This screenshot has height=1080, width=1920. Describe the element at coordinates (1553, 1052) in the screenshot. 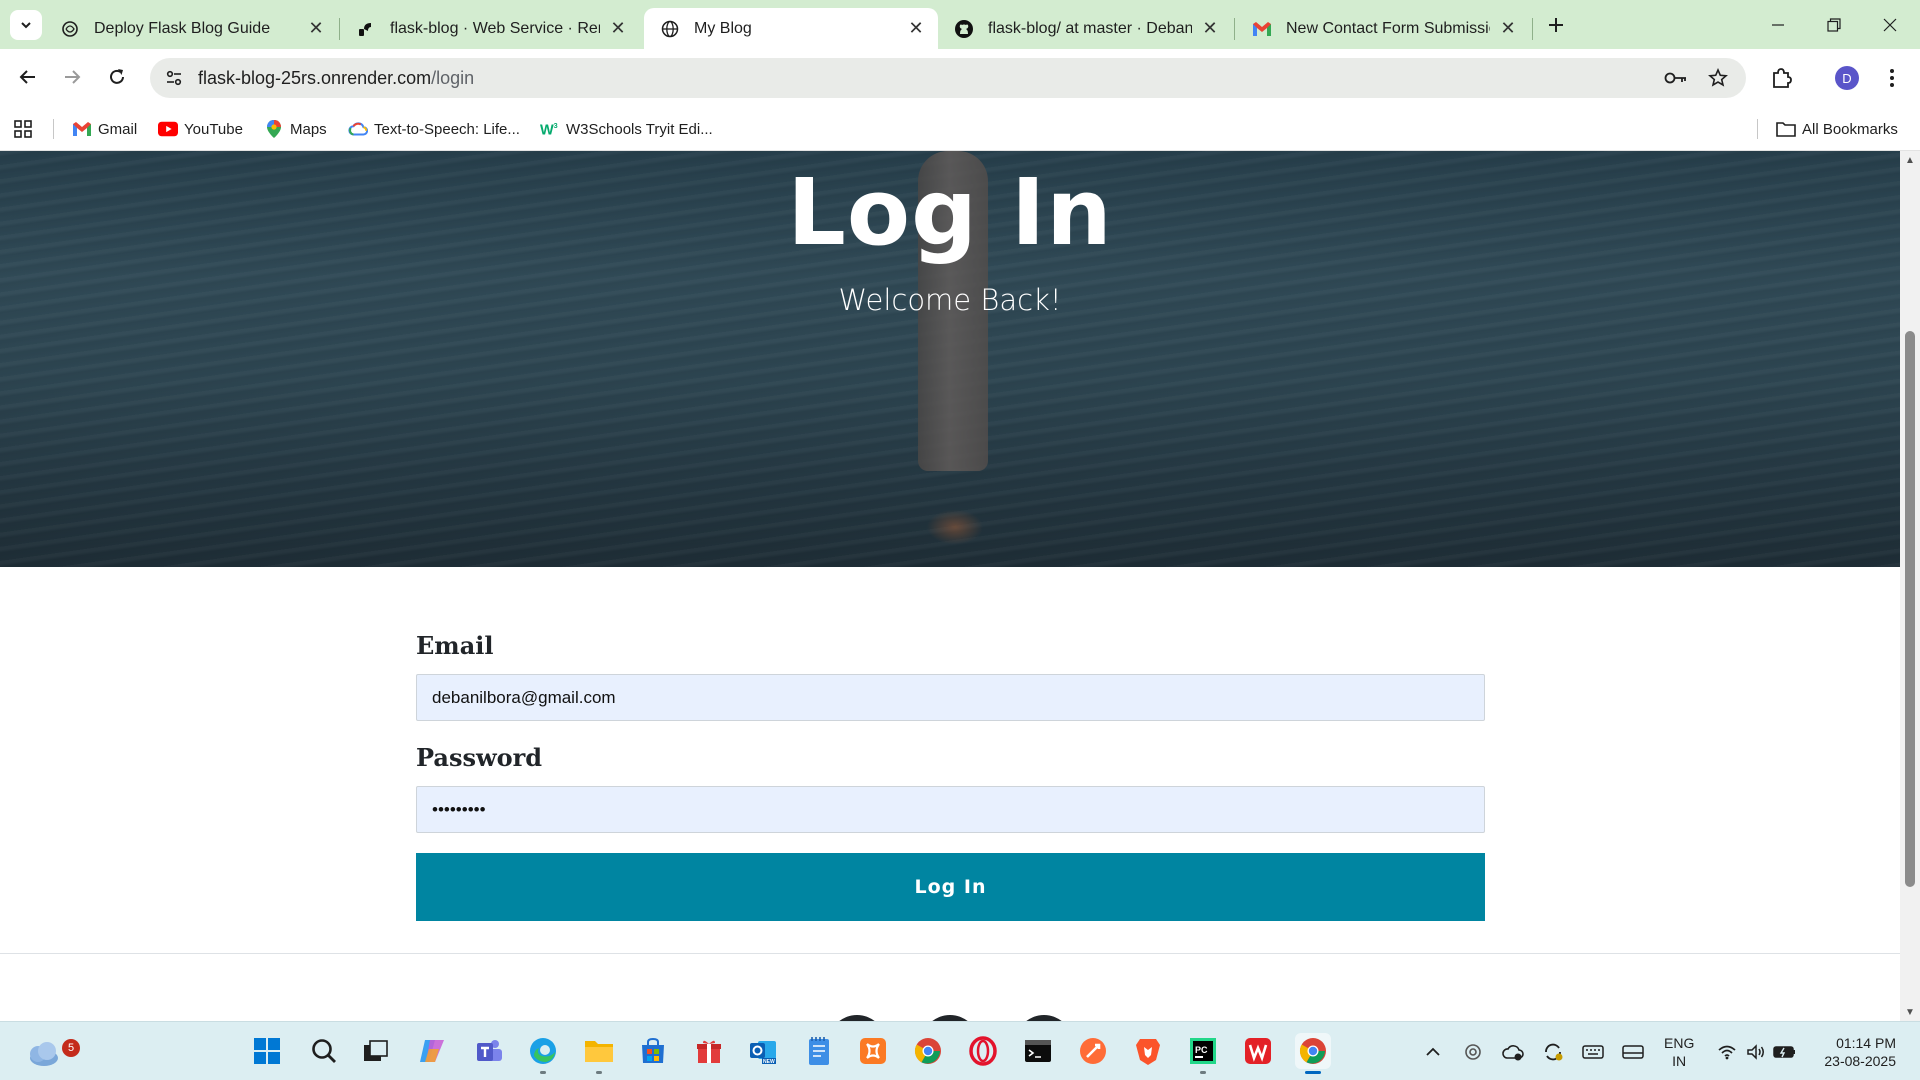

I see `sync-tray` at that location.